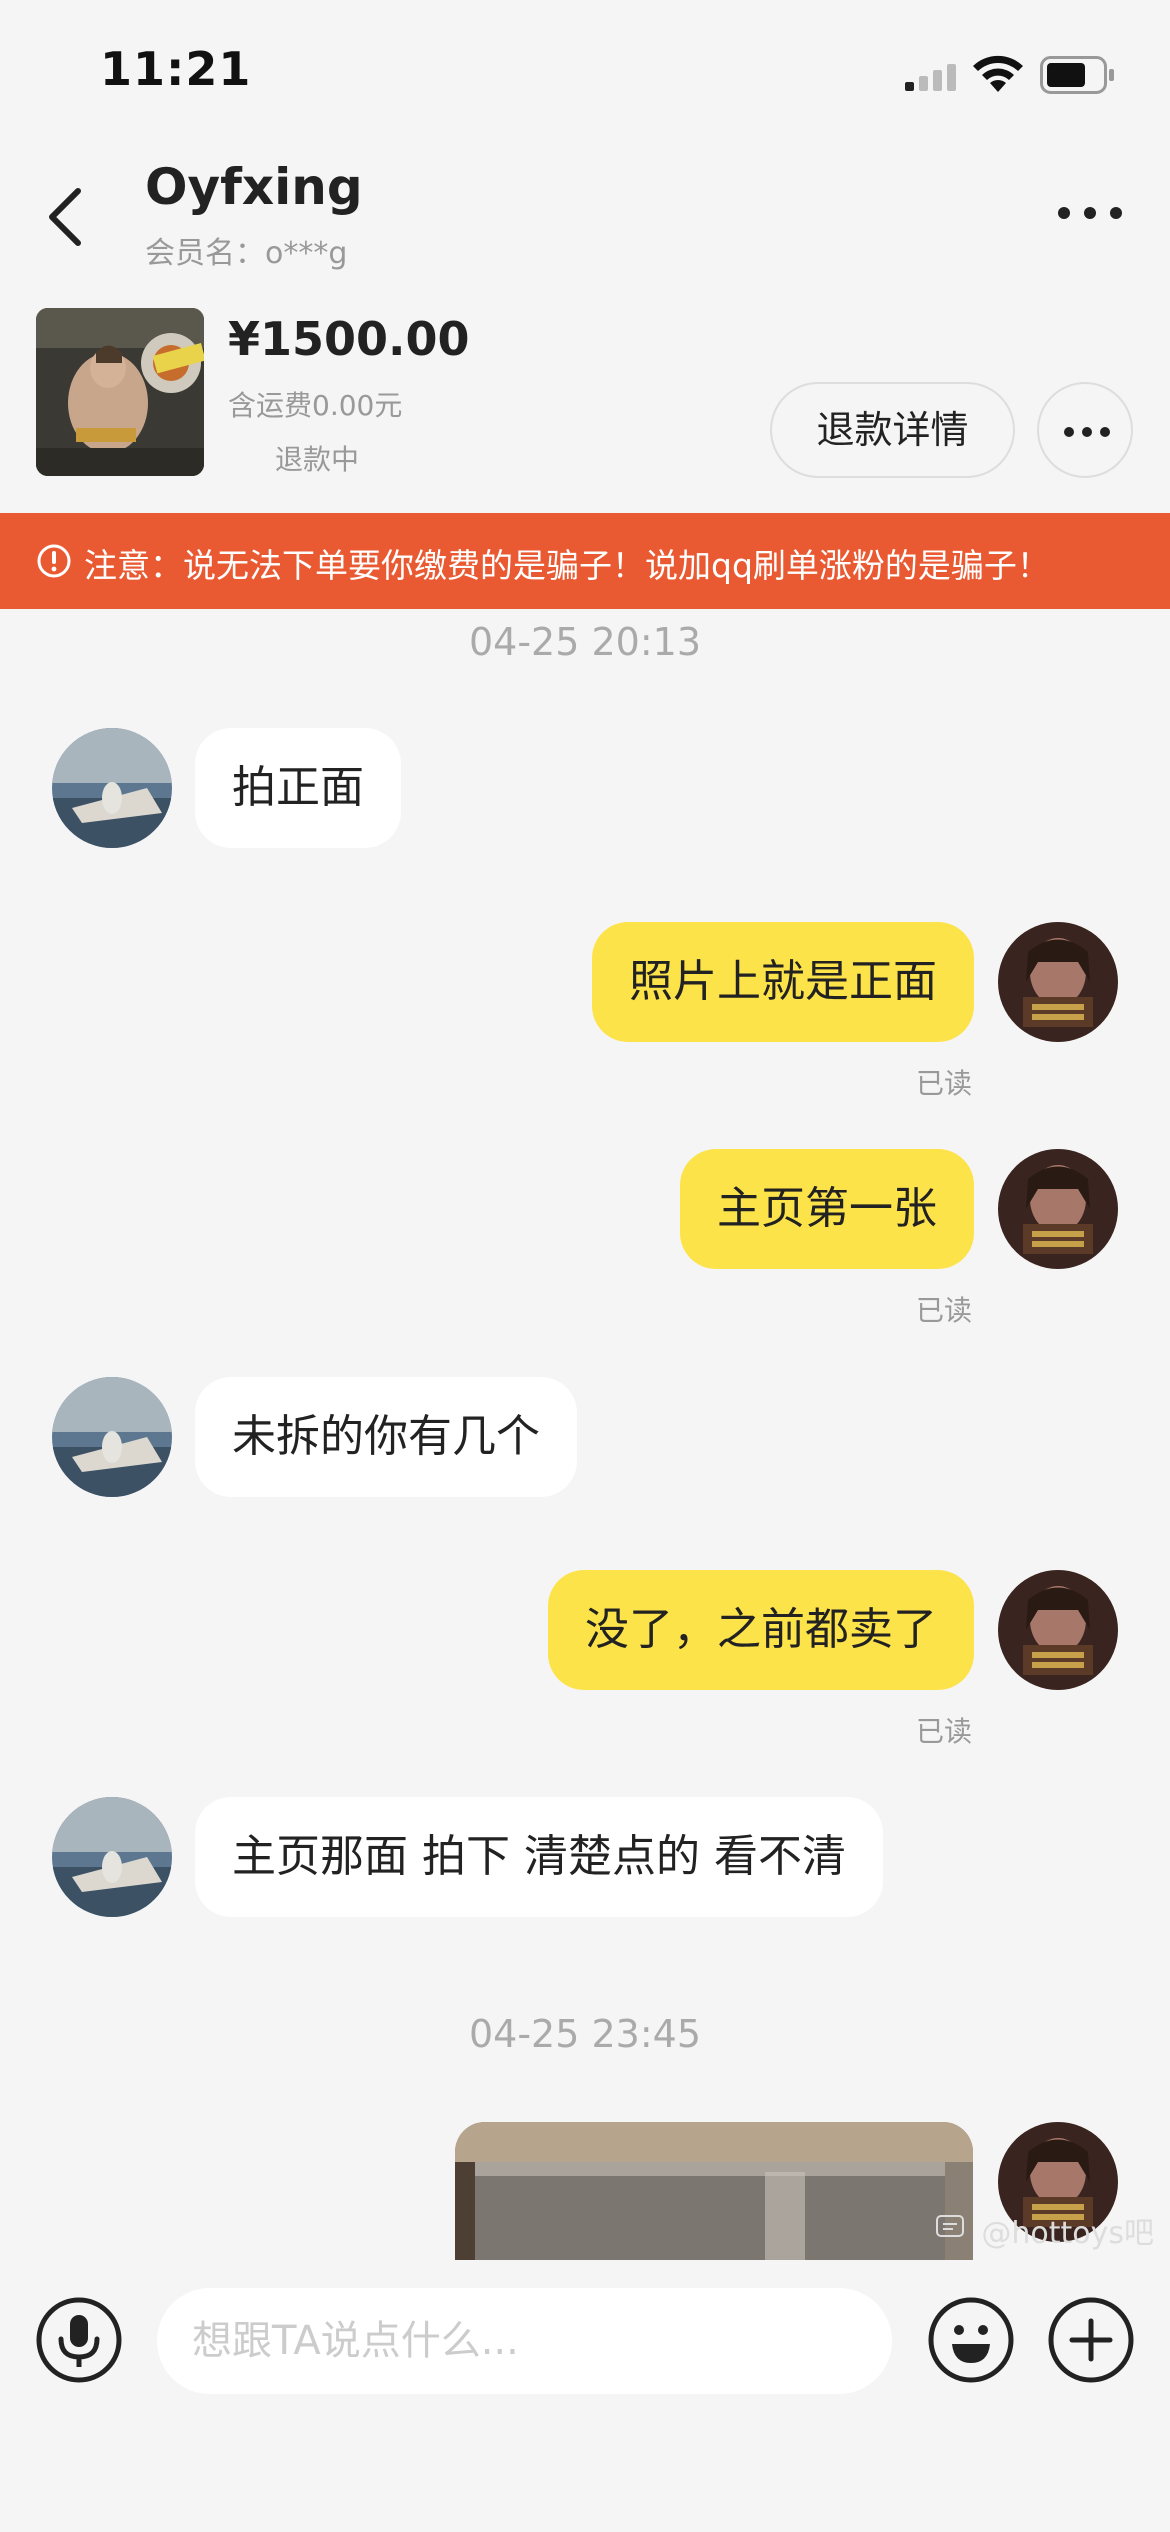  What do you see at coordinates (585, 400) in the screenshot?
I see `product-card: ¥1500.00 含运费0.00元 退款中 退款详情` at bounding box center [585, 400].